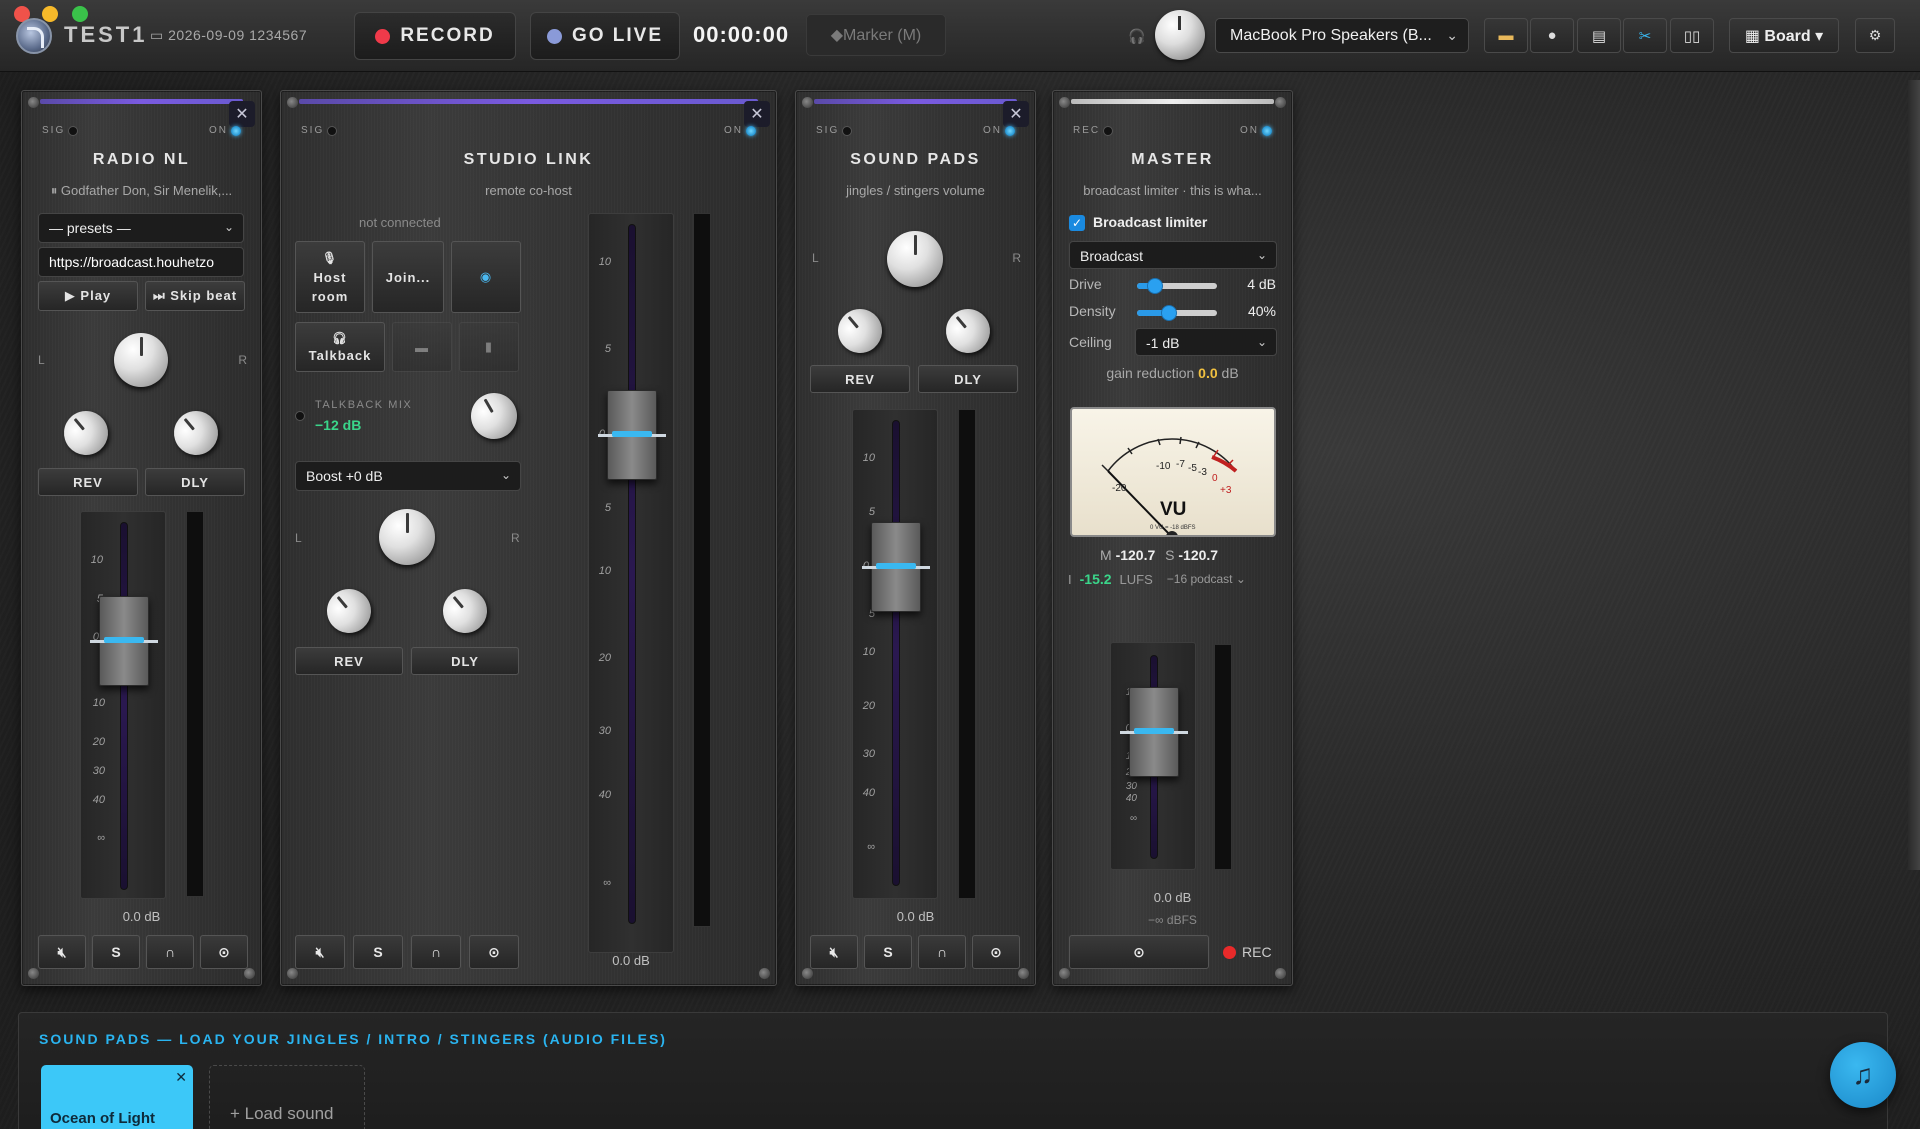 This screenshot has height=1129, width=1920. What do you see at coordinates (1163, 343) in the screenshot?
I see `ceiling-value: -1 dB` at bounding box center [1163, 343].